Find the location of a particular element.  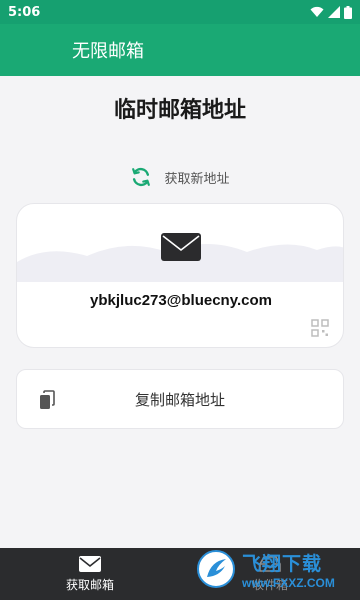

email-address: ybkjluc273@bluecny.com is located at coordinates (180, 300).